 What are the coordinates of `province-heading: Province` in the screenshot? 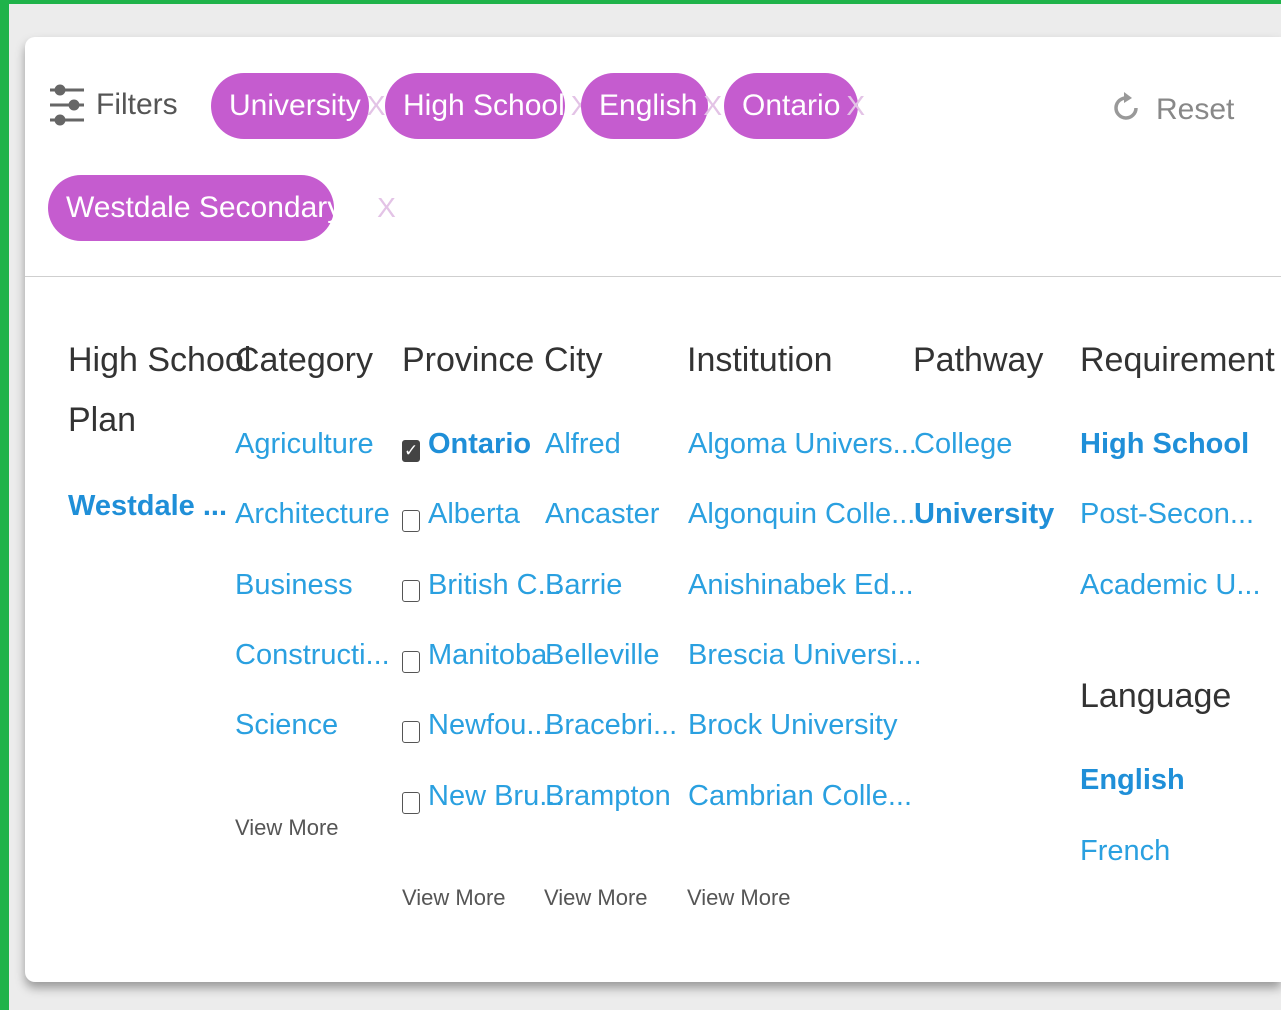 It's located at (468, 360).